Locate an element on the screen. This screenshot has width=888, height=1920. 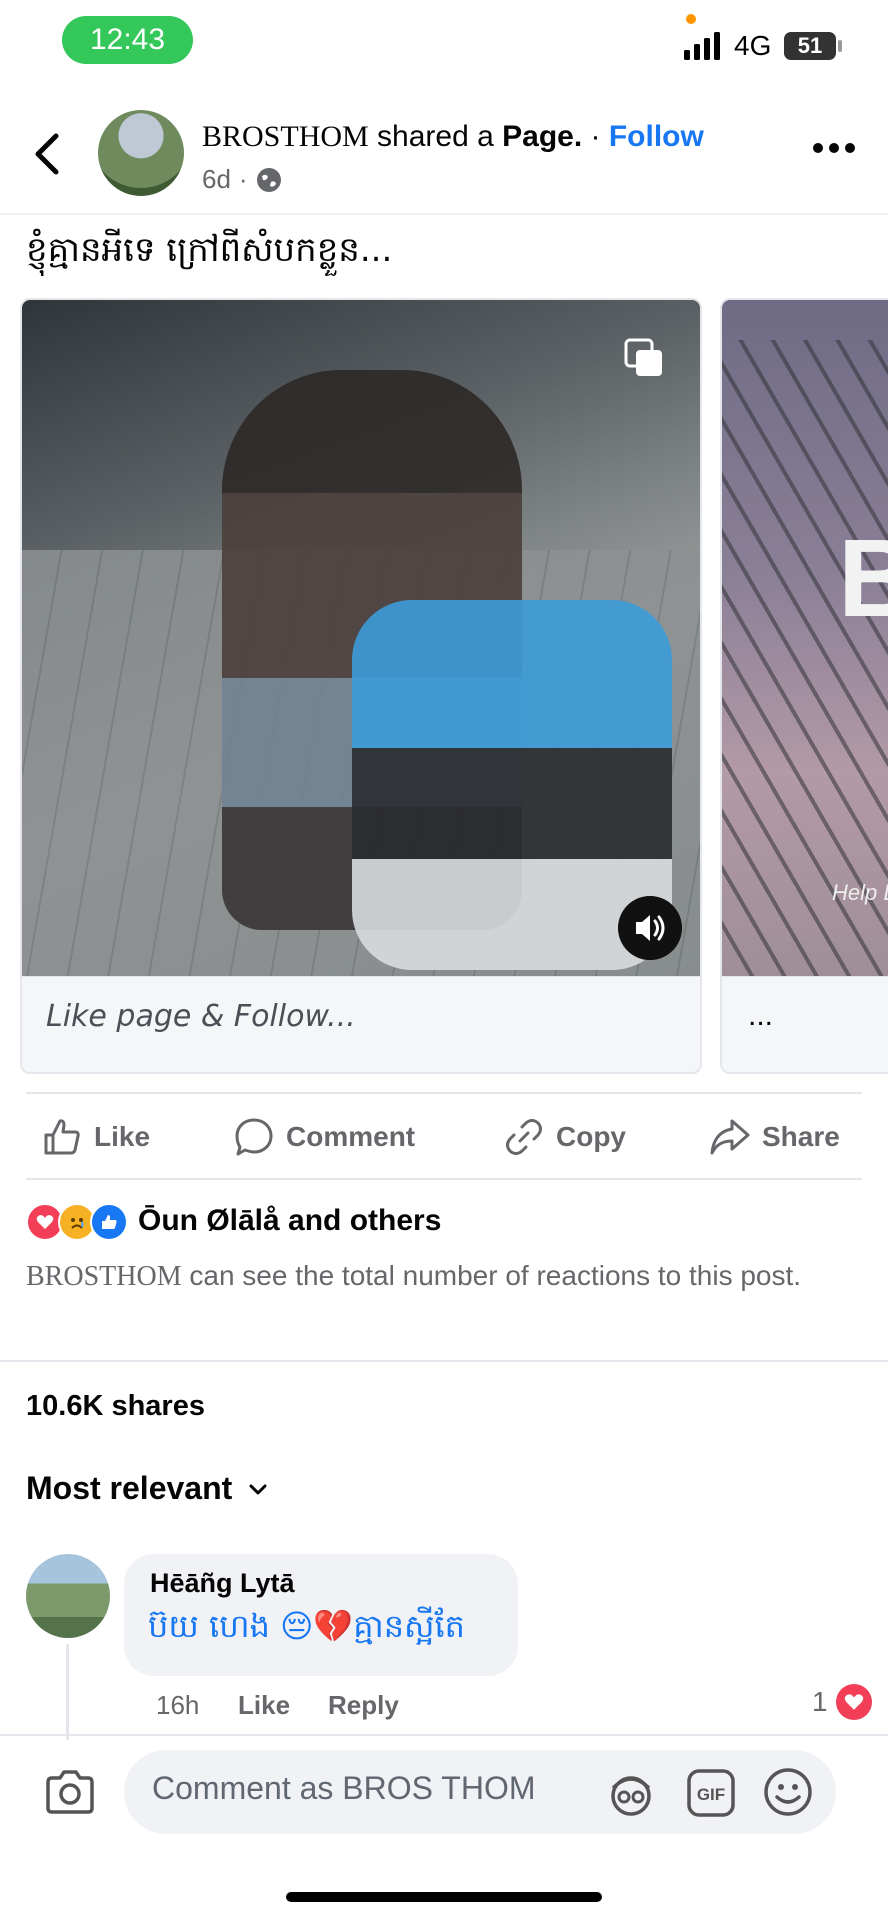
share-count: 10.6K shares is located at coordinates (115, 1406).